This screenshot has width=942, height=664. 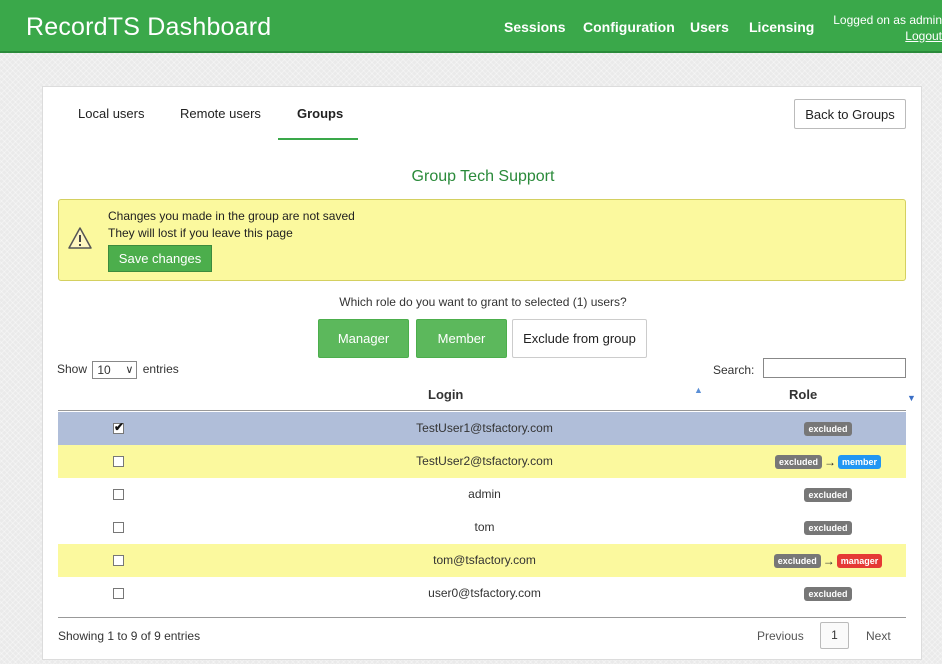 I want to click on table-row: tom@tsfactory.com excluded → manager, so click(x=482, y=560).